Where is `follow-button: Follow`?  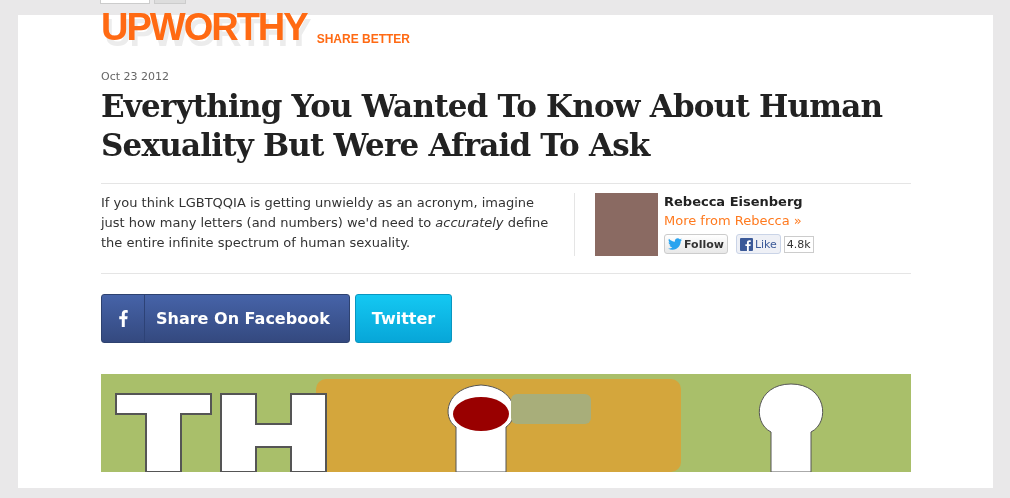
follow-button: Follow is located at coordinates (696, 244).